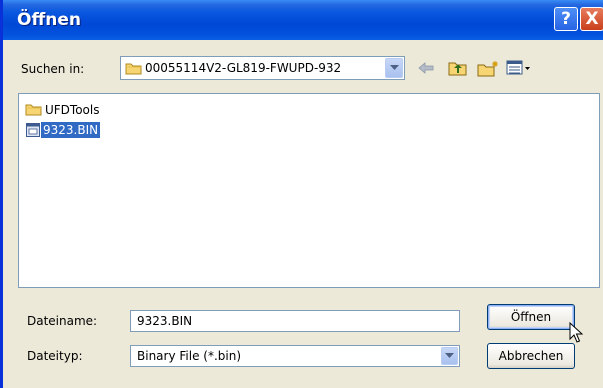 The width and height of the screenshot is (603, 388). Describe the element at coordinates (49, 20) in the screenshot. I see `window-title: Öffnen` at that location.